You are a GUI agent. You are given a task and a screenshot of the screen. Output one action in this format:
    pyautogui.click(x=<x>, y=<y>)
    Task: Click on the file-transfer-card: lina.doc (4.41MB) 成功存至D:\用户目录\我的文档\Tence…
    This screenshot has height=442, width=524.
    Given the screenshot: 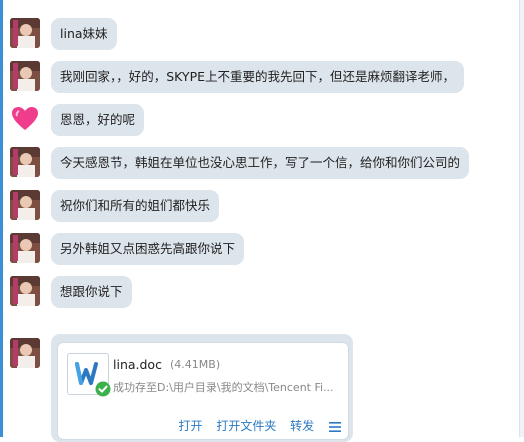 What is the action you would take?
    pyautogui.click(x=202, y=388)
    